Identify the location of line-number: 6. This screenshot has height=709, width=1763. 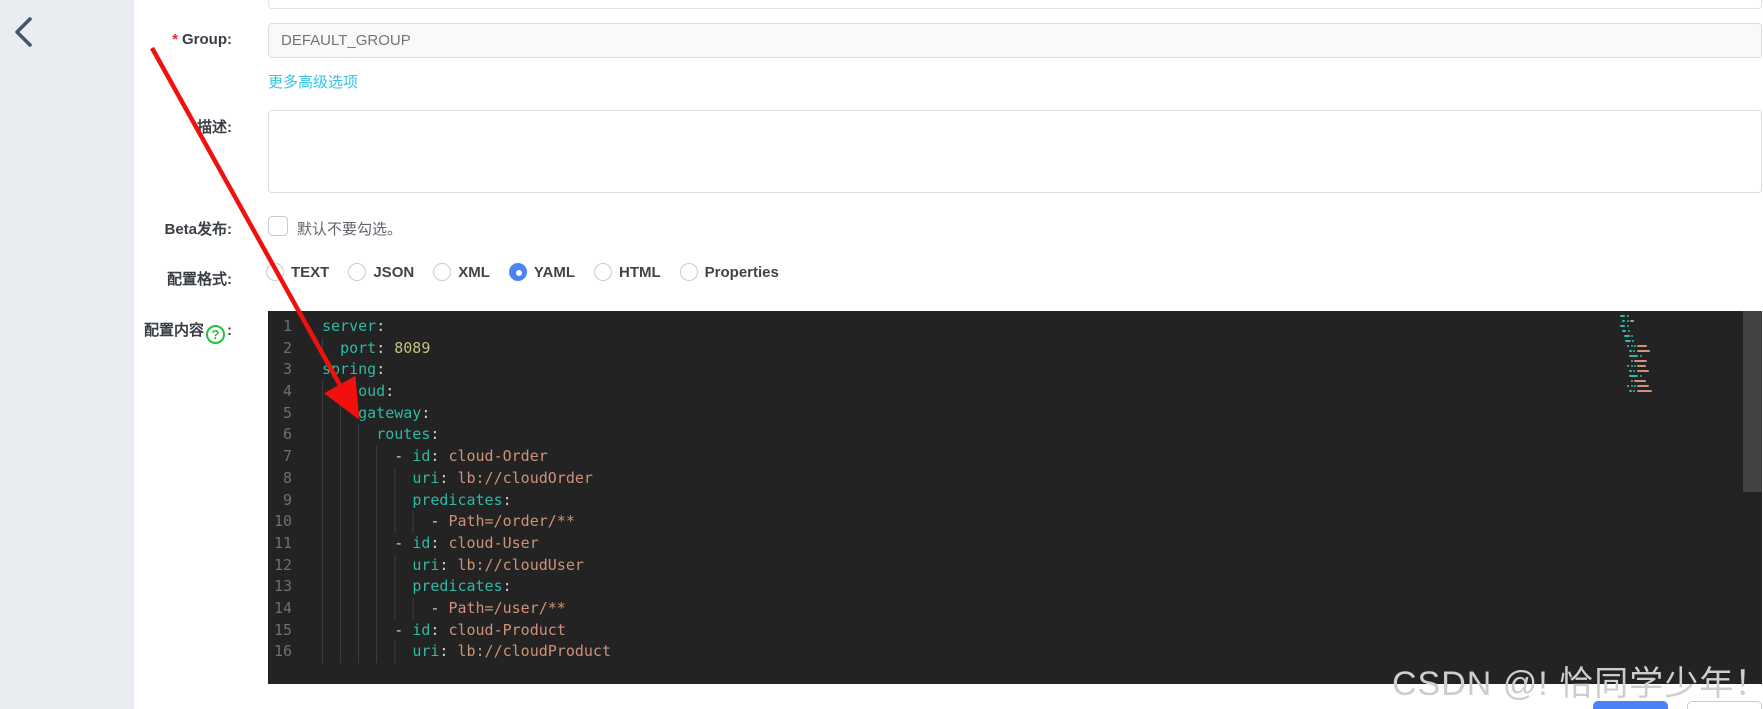
(287, 434).